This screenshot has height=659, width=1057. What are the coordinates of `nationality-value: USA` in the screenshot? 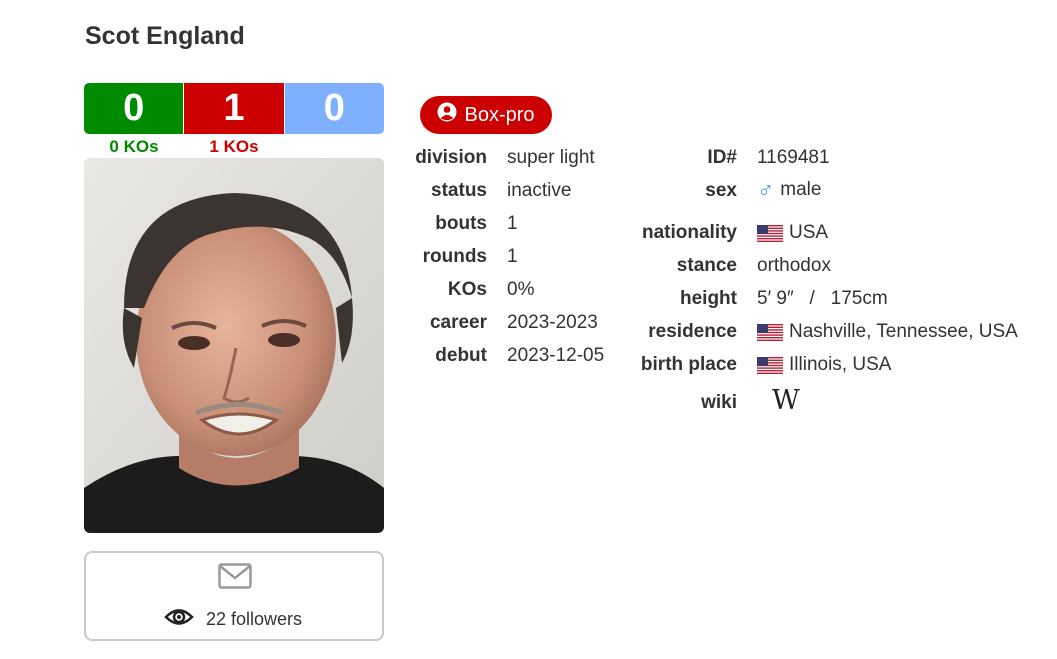 It's located at (809, 232).